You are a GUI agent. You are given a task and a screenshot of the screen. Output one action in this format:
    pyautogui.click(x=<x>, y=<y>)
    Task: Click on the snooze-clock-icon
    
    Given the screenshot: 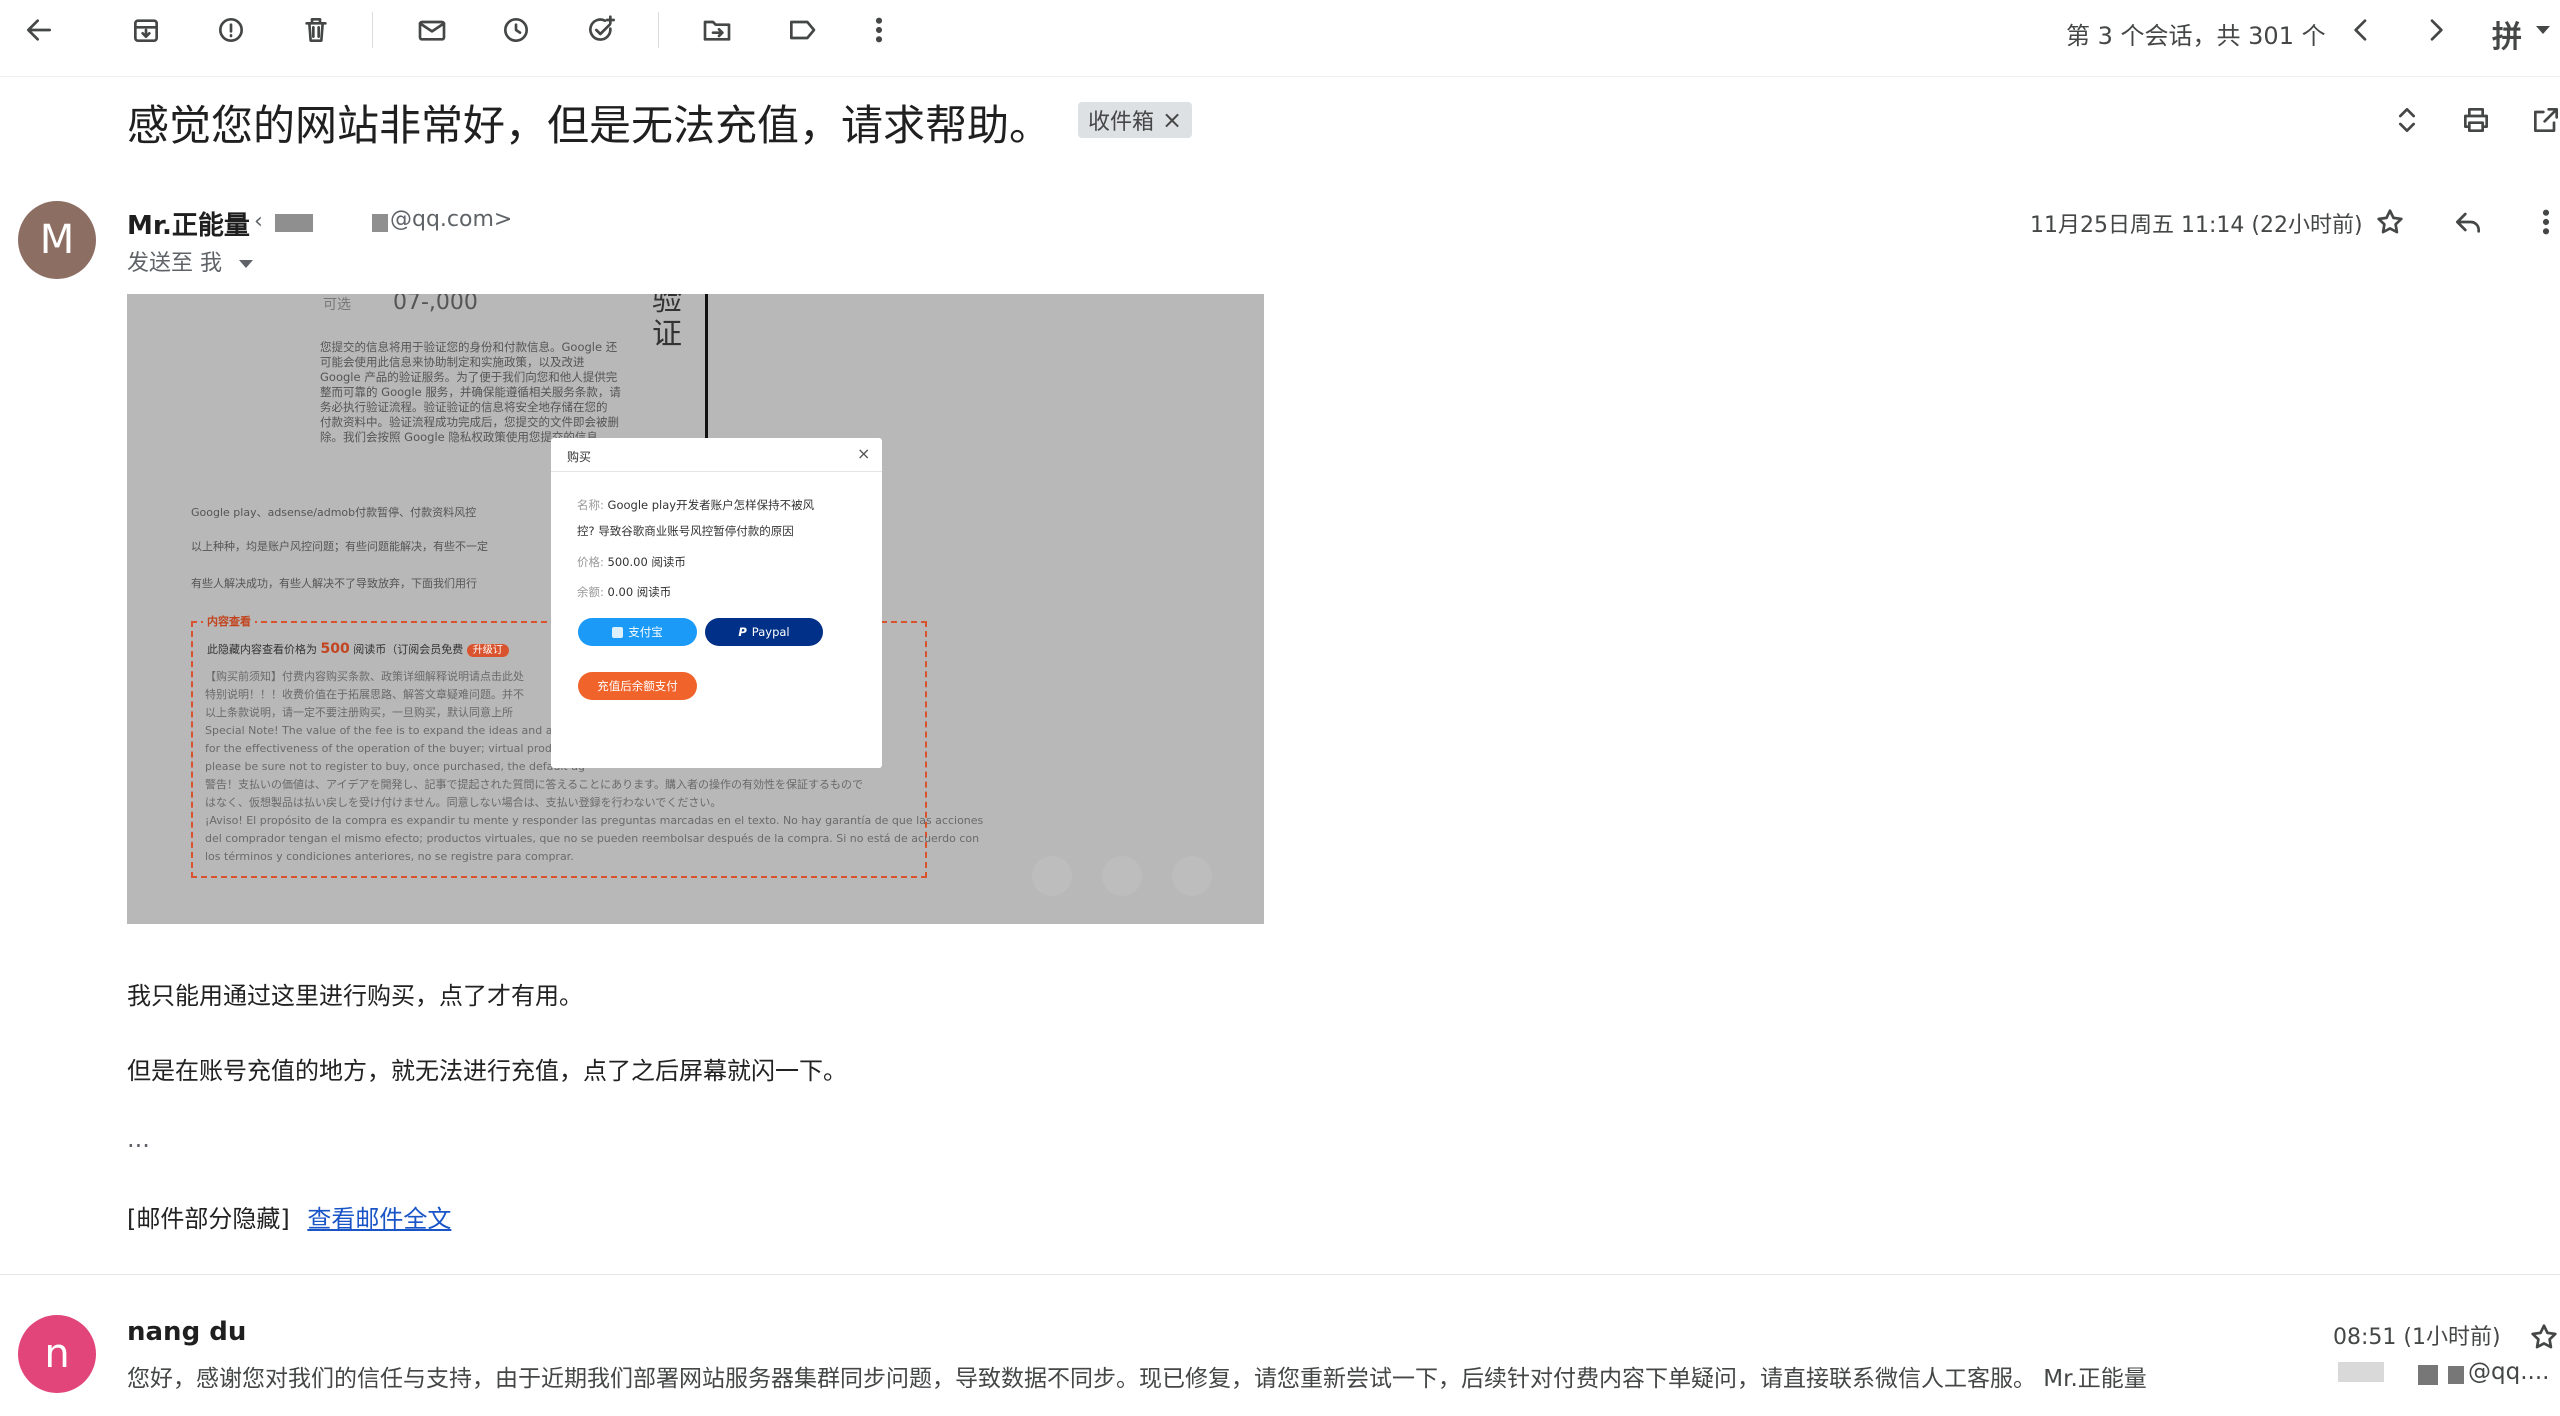 What is the action you would take?
    pyautogui.click(x=516, y=30)
    